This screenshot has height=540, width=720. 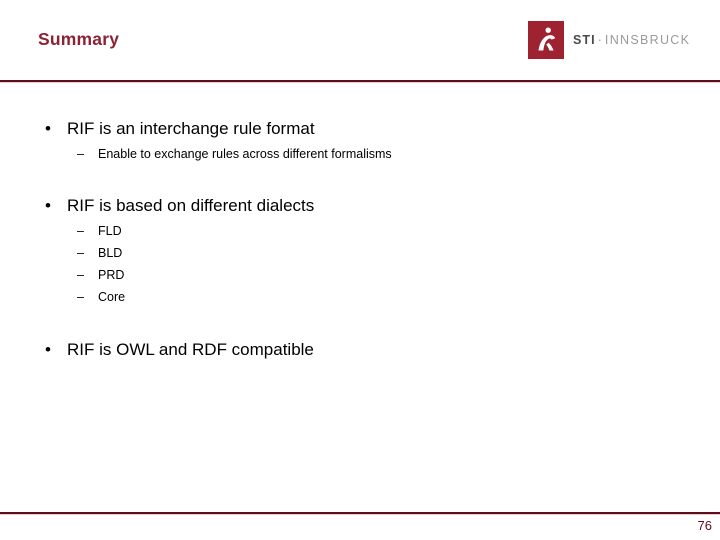 What do you see at coordinates (546, 40) in the screenshot?
I see `sti-figure-icon` at bounding box center [546, 40].